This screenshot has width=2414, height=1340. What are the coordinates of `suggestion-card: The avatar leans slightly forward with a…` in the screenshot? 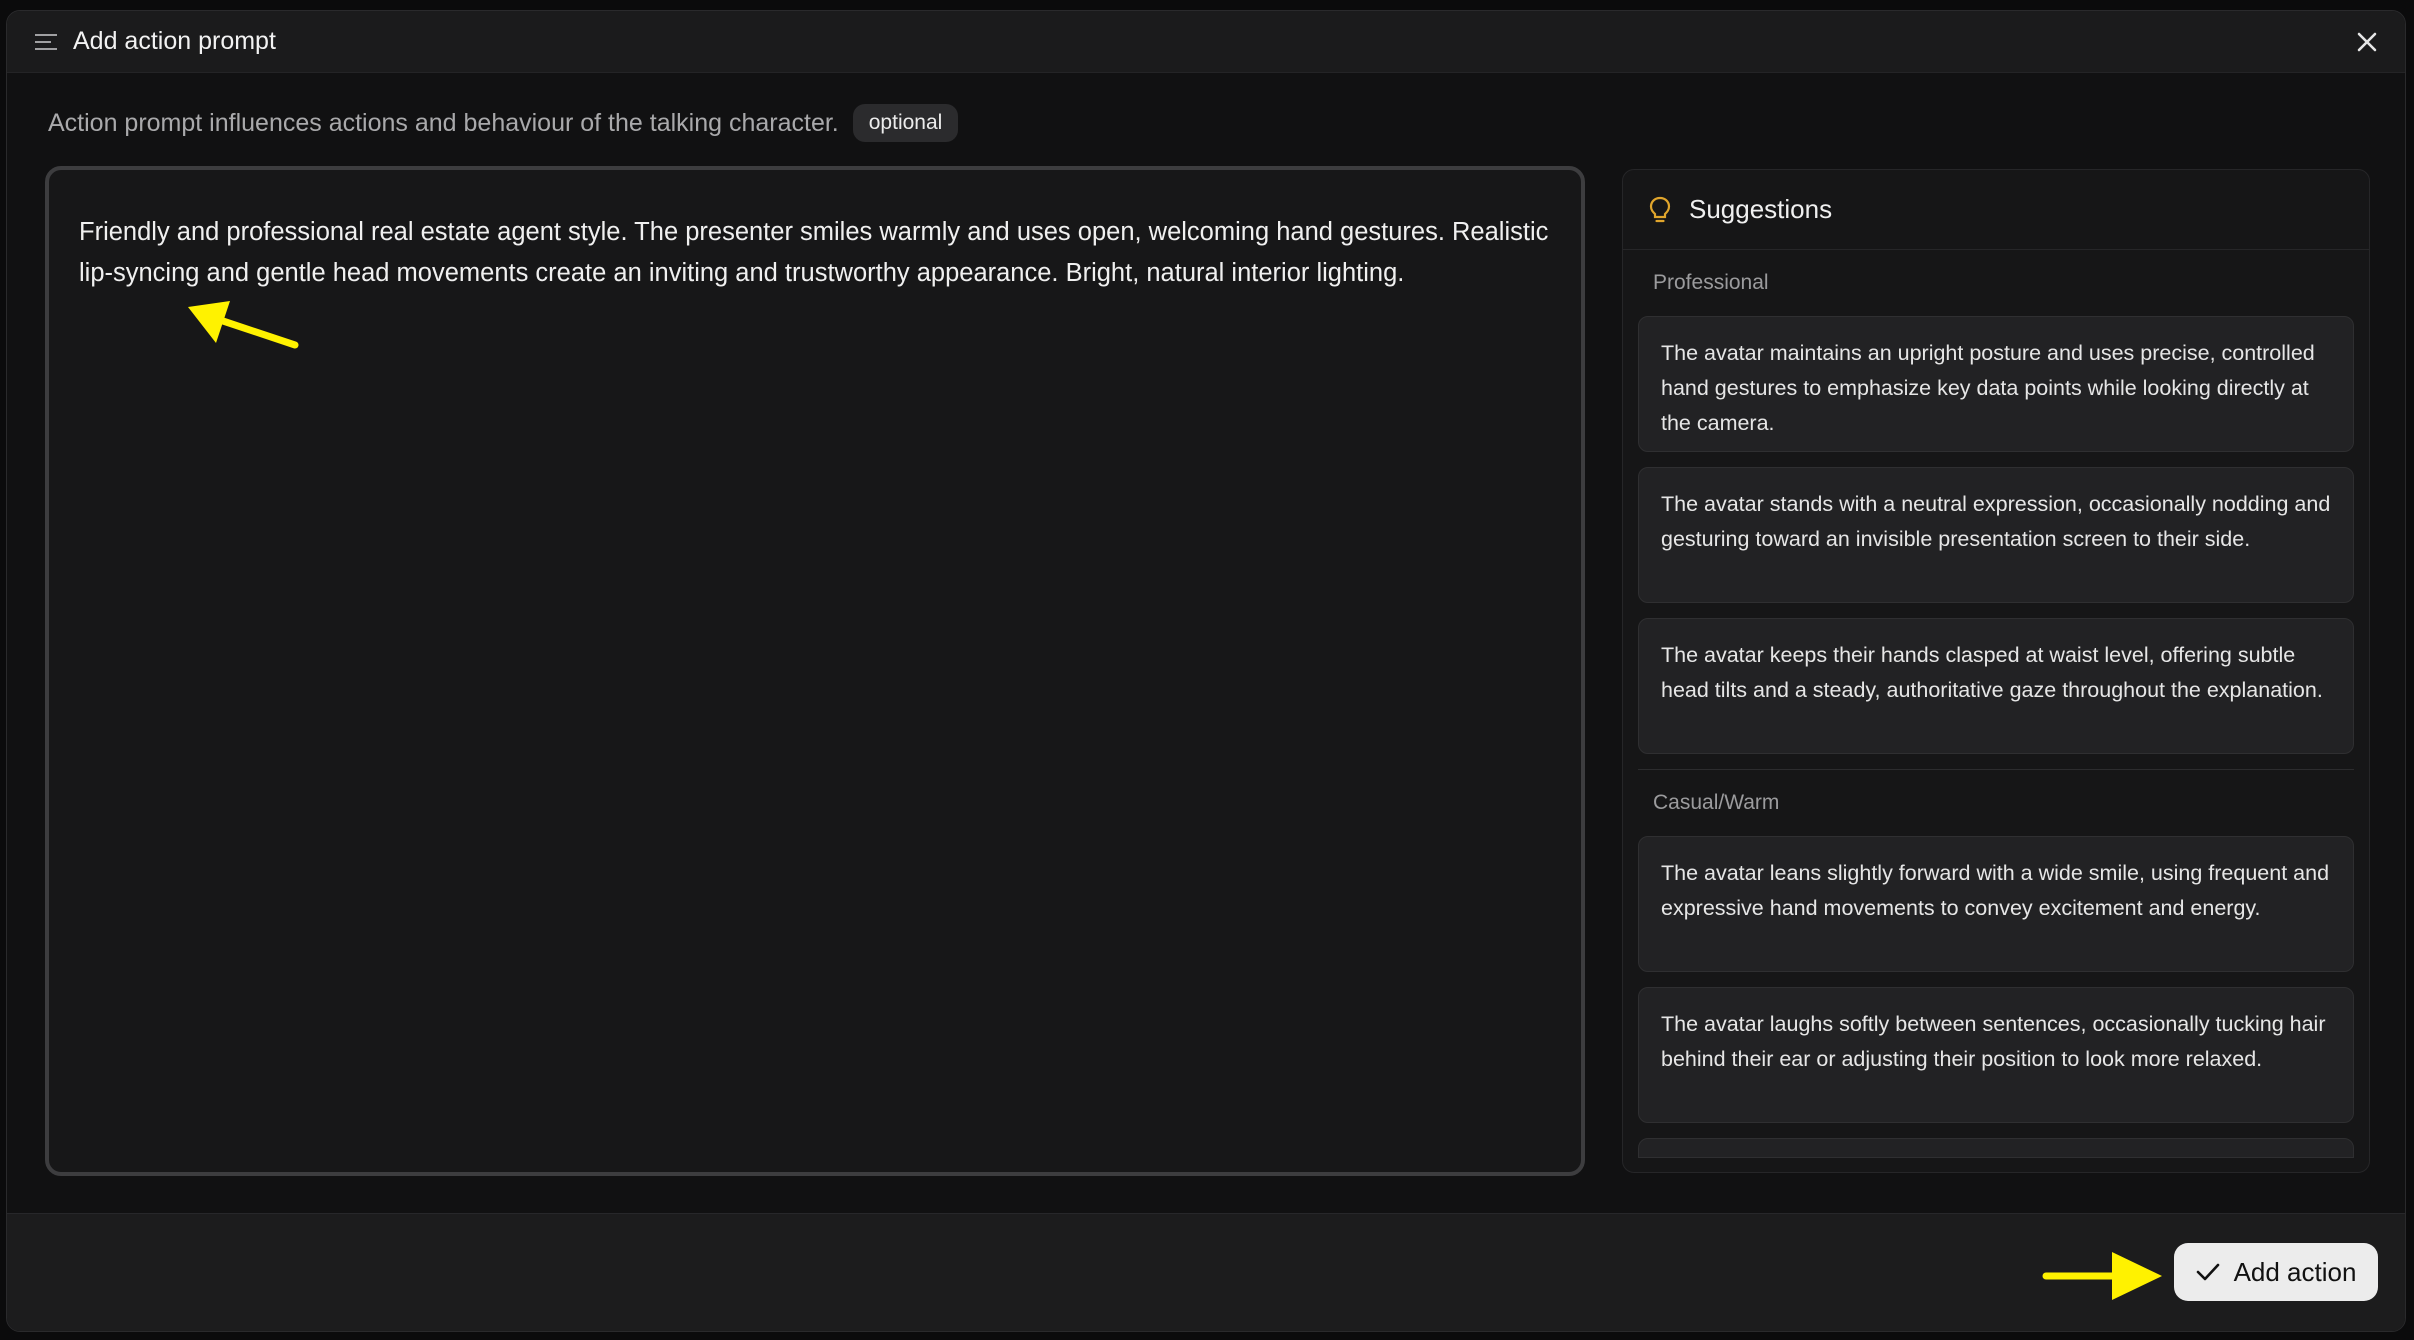 It's located at (1996, 904).